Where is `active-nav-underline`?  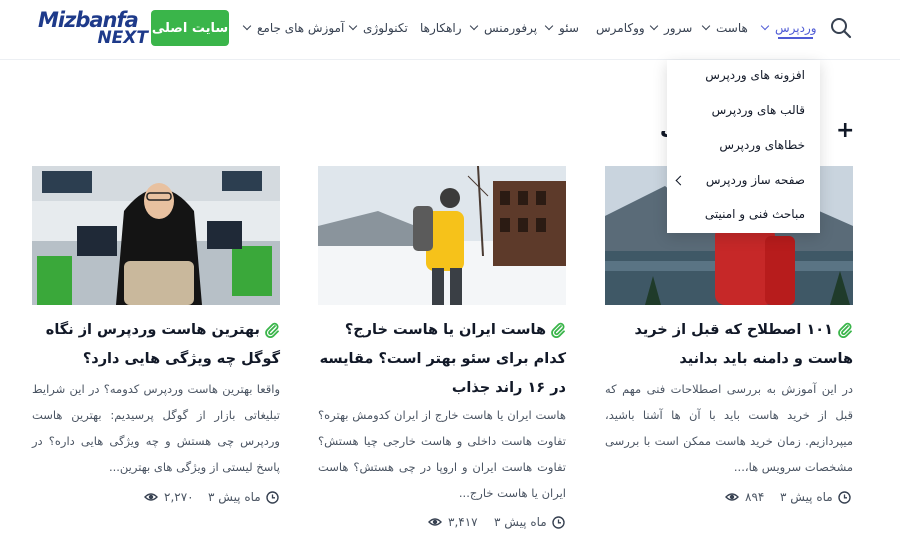 active-nav-underline is located at coordinates (795, 38).